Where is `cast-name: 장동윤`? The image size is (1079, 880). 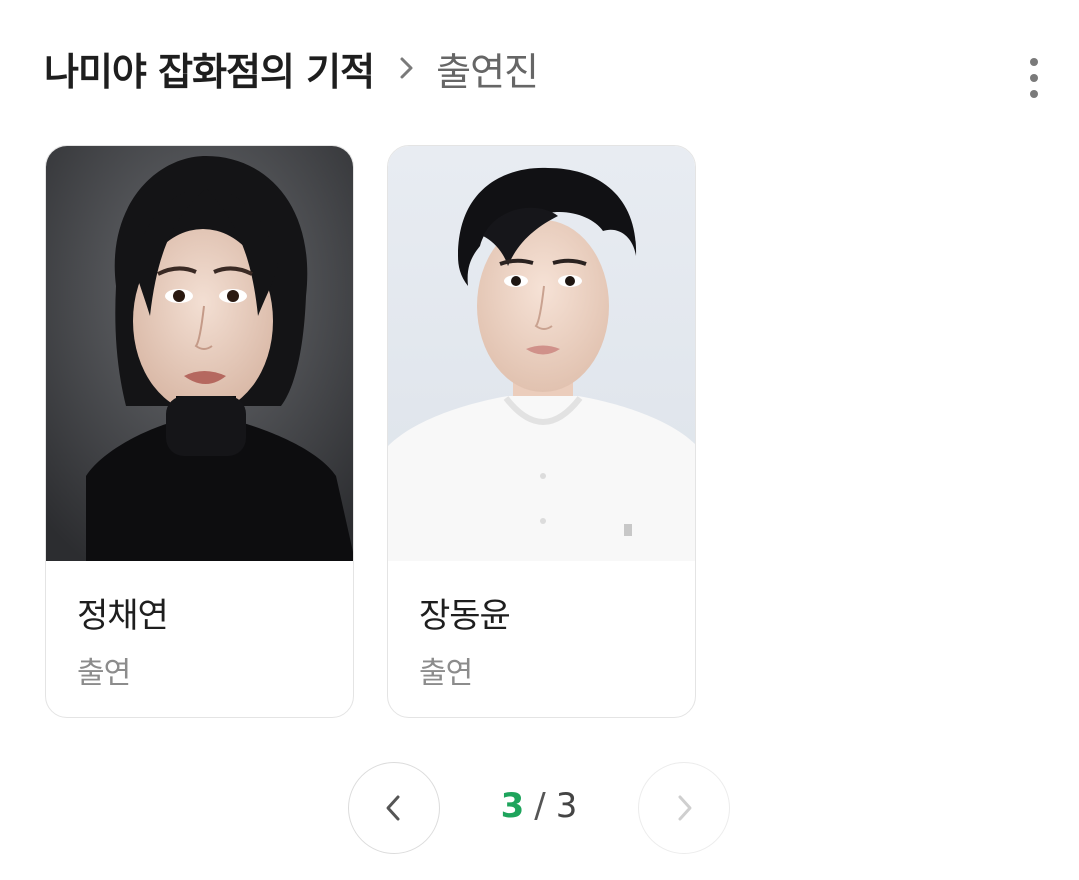 cast-name: 장동윤 is located at coordinates (465, 616).